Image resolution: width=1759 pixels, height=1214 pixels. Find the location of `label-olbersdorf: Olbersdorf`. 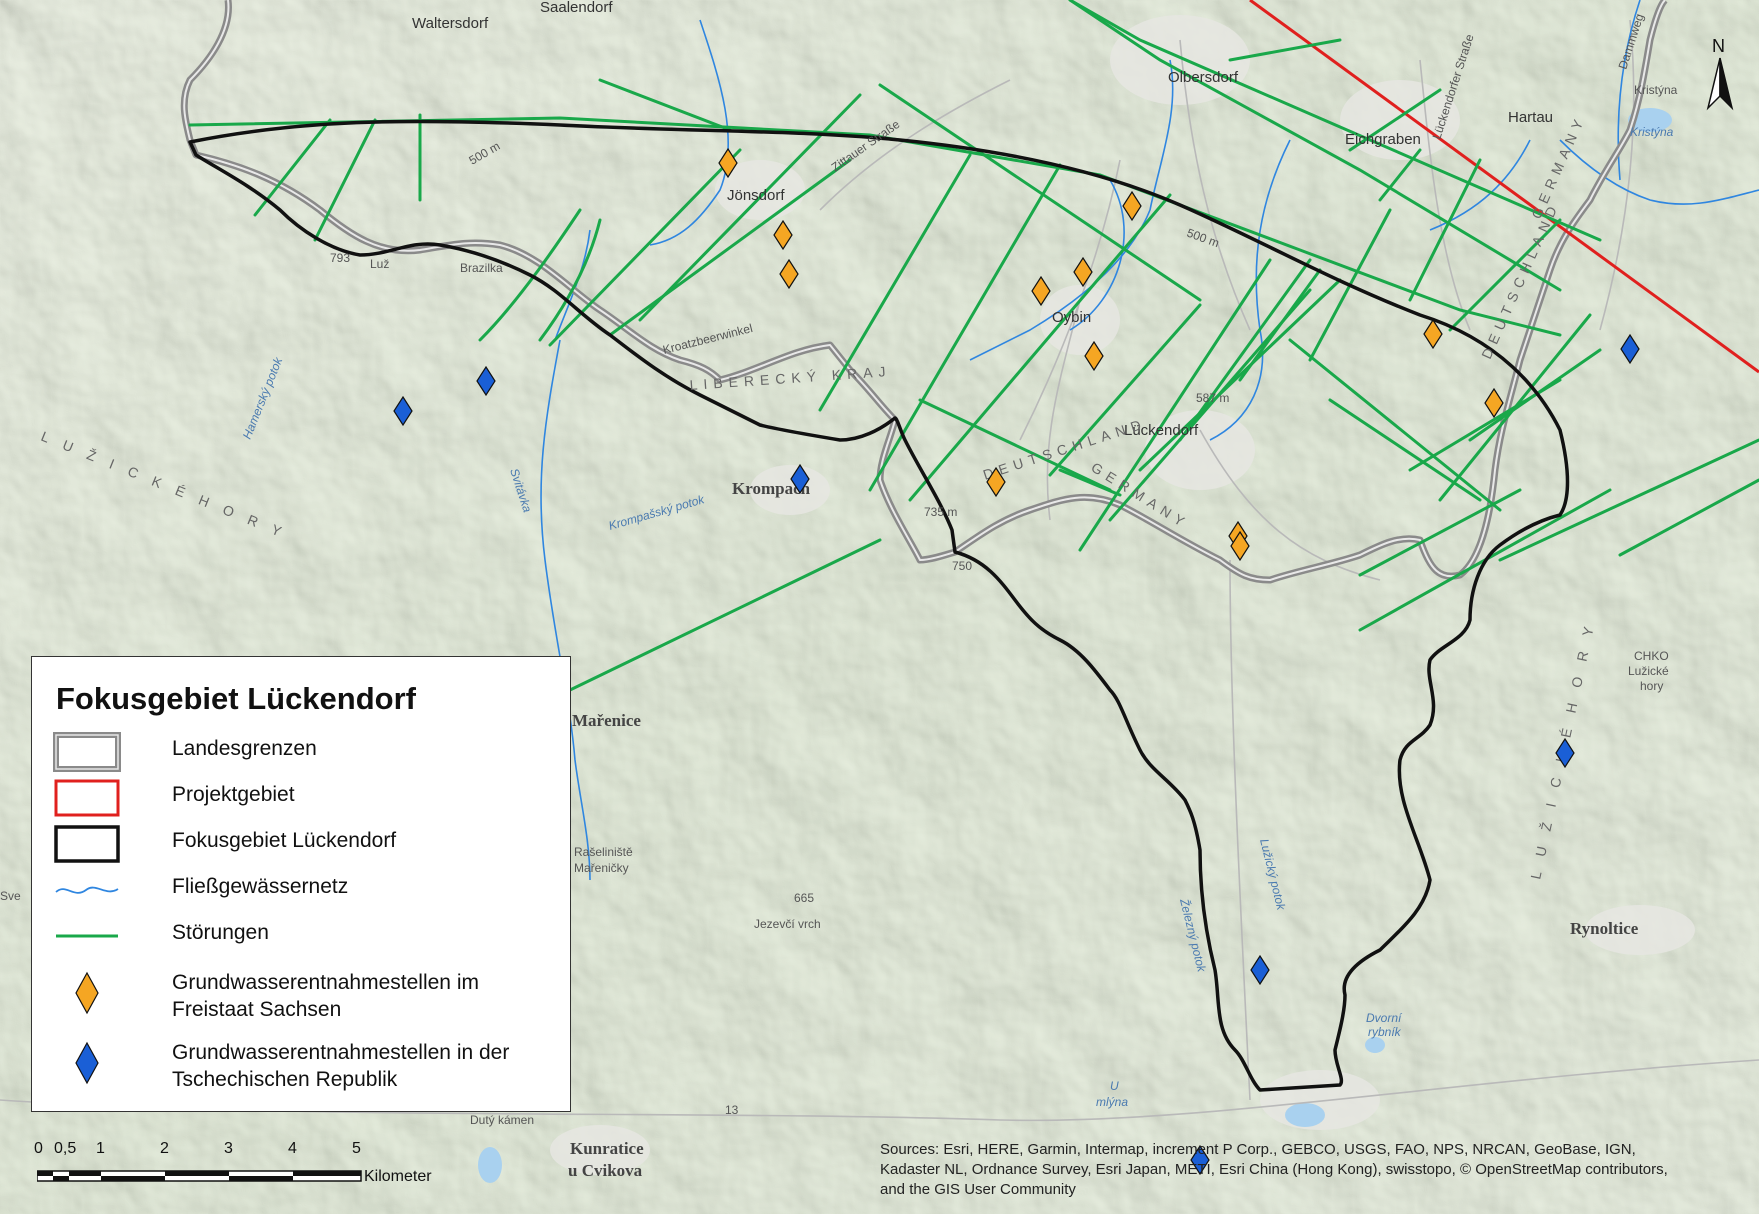

label-olbersdorf: Olbersdorf is located at coordinates (1203, 77).